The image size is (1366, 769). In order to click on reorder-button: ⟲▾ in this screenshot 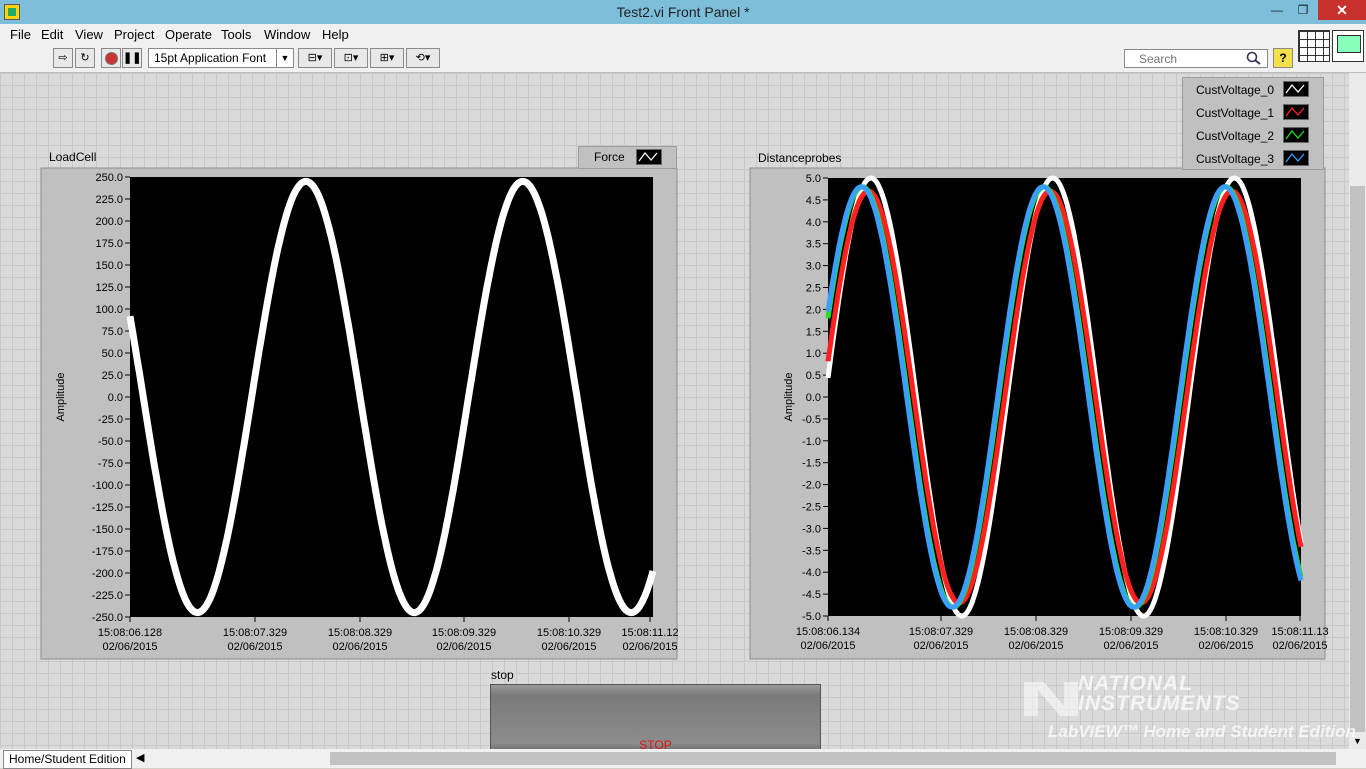, I will do `click(423, 58)`.